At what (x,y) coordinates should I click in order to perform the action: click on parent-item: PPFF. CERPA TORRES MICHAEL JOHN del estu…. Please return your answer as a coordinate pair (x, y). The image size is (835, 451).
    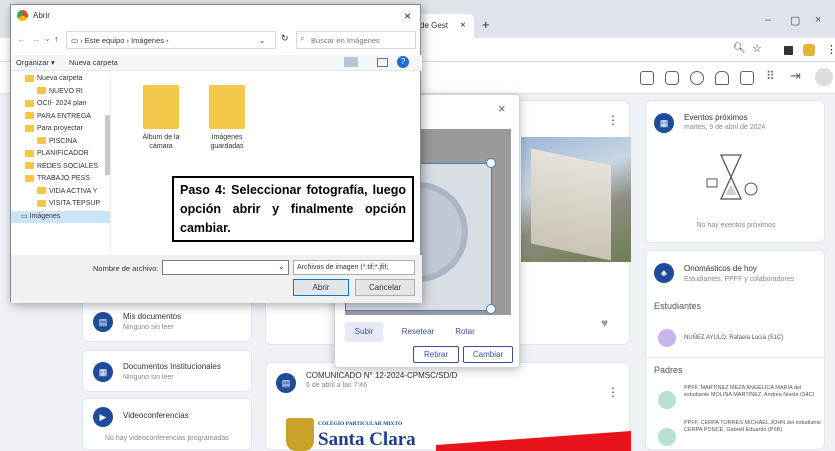
    Looking at the image, I should click on (753, 427).